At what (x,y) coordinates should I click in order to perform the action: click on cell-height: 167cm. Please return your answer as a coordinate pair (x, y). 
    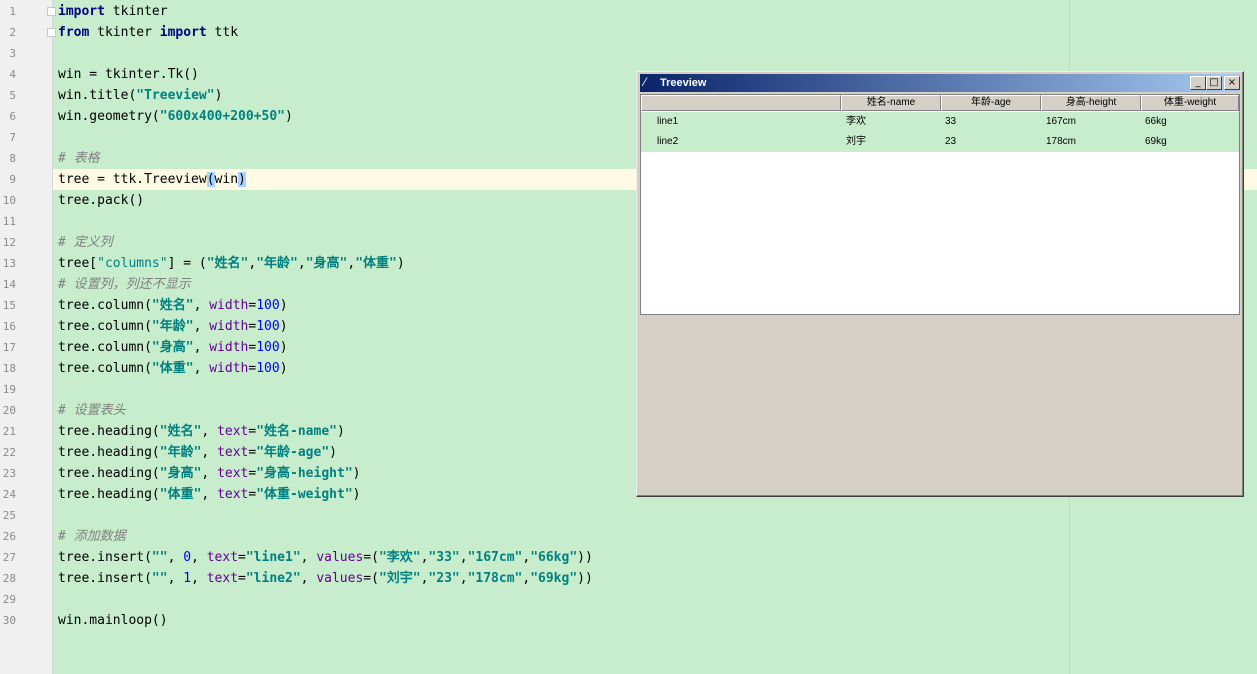
    Looking at the image, I should click on (1061, 121).